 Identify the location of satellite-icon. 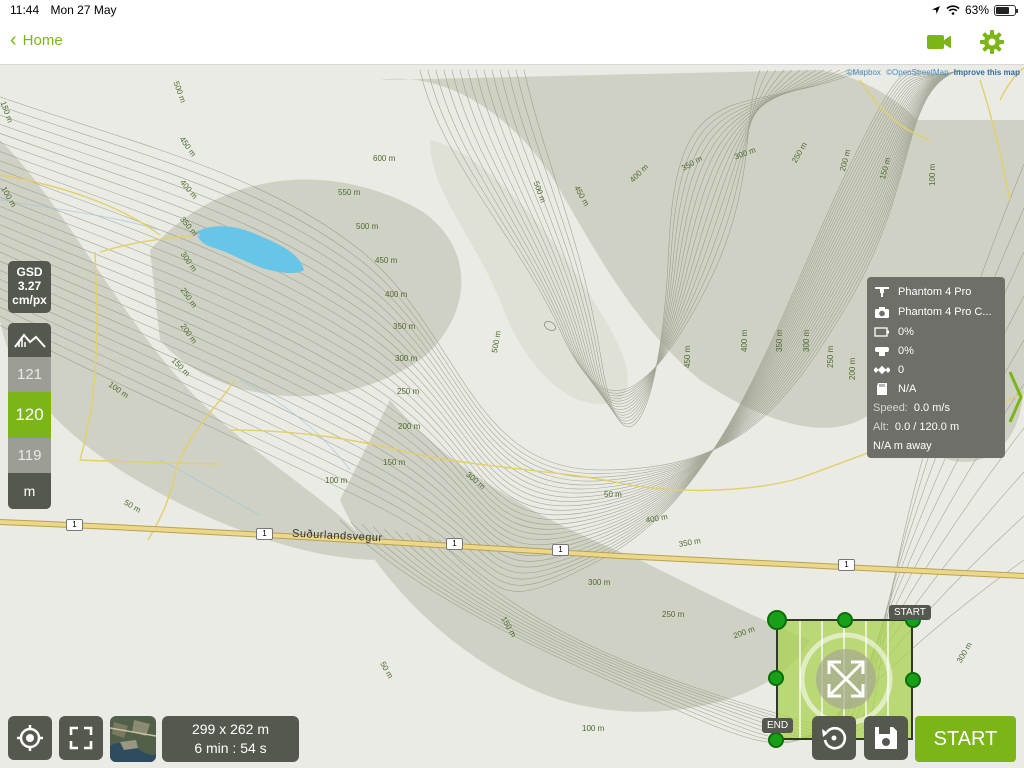
(882, 370).